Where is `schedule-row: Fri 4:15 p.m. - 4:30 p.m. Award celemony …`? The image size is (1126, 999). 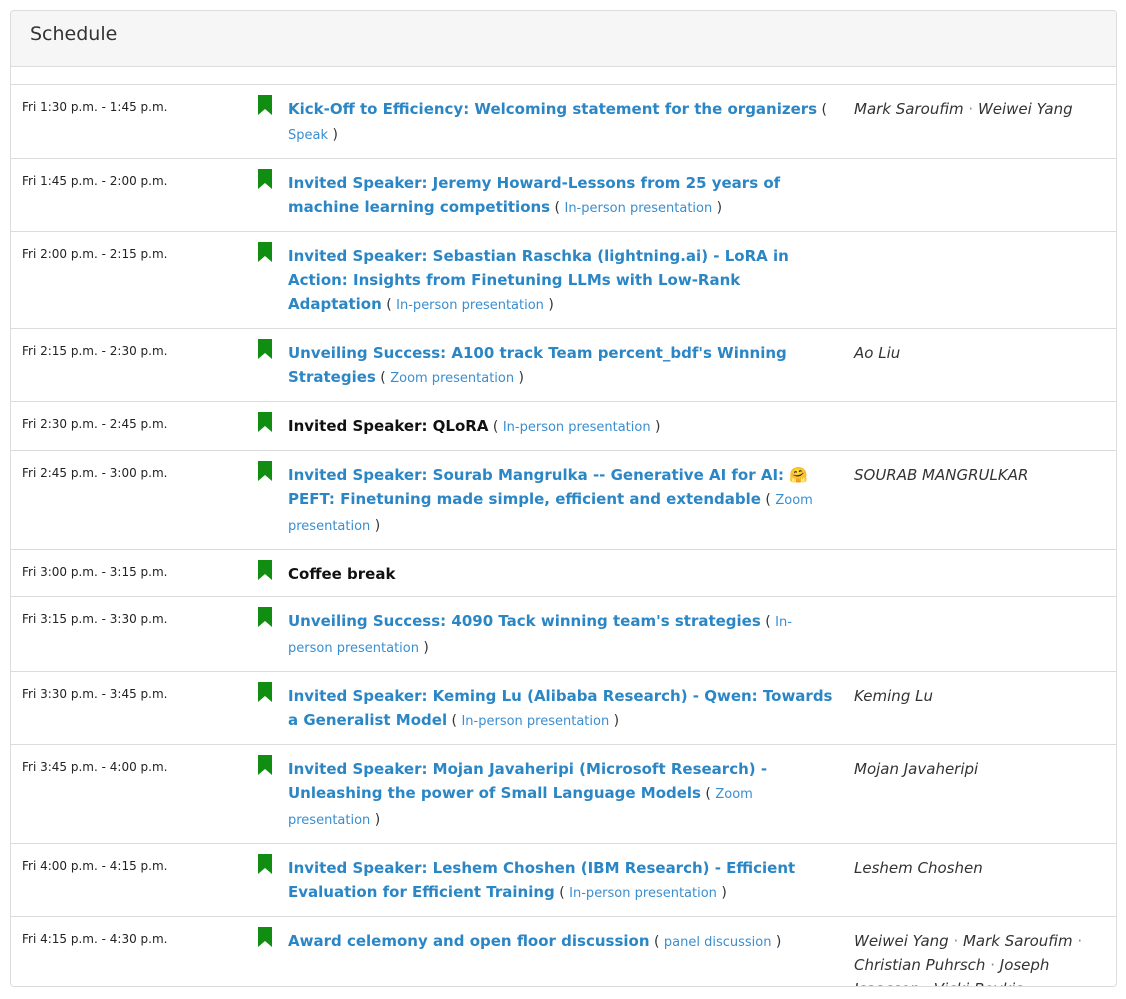 schedule-row: Fri 4:15 p.m. - 4:30 p.m. Award celemony … is located at coordinates (563, 952).